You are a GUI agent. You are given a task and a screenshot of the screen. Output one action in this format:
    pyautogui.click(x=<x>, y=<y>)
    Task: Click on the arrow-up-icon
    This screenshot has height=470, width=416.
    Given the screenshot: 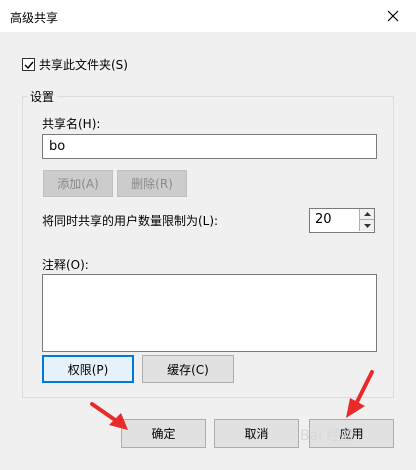 What is the action you would take?
    pyautogui.click(x=367, y=214)
    